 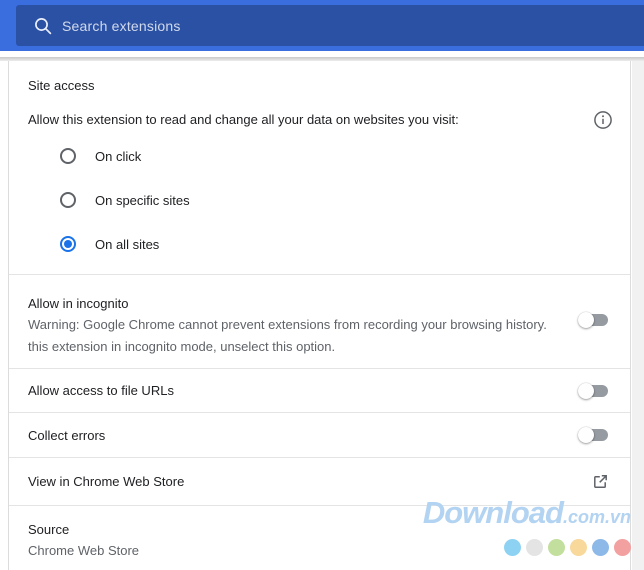 What do you see at coordinates (101, 390) in the screenshot?
I see `file-urls-label: Allow access to file URLs` at bounding box center [101, 390].